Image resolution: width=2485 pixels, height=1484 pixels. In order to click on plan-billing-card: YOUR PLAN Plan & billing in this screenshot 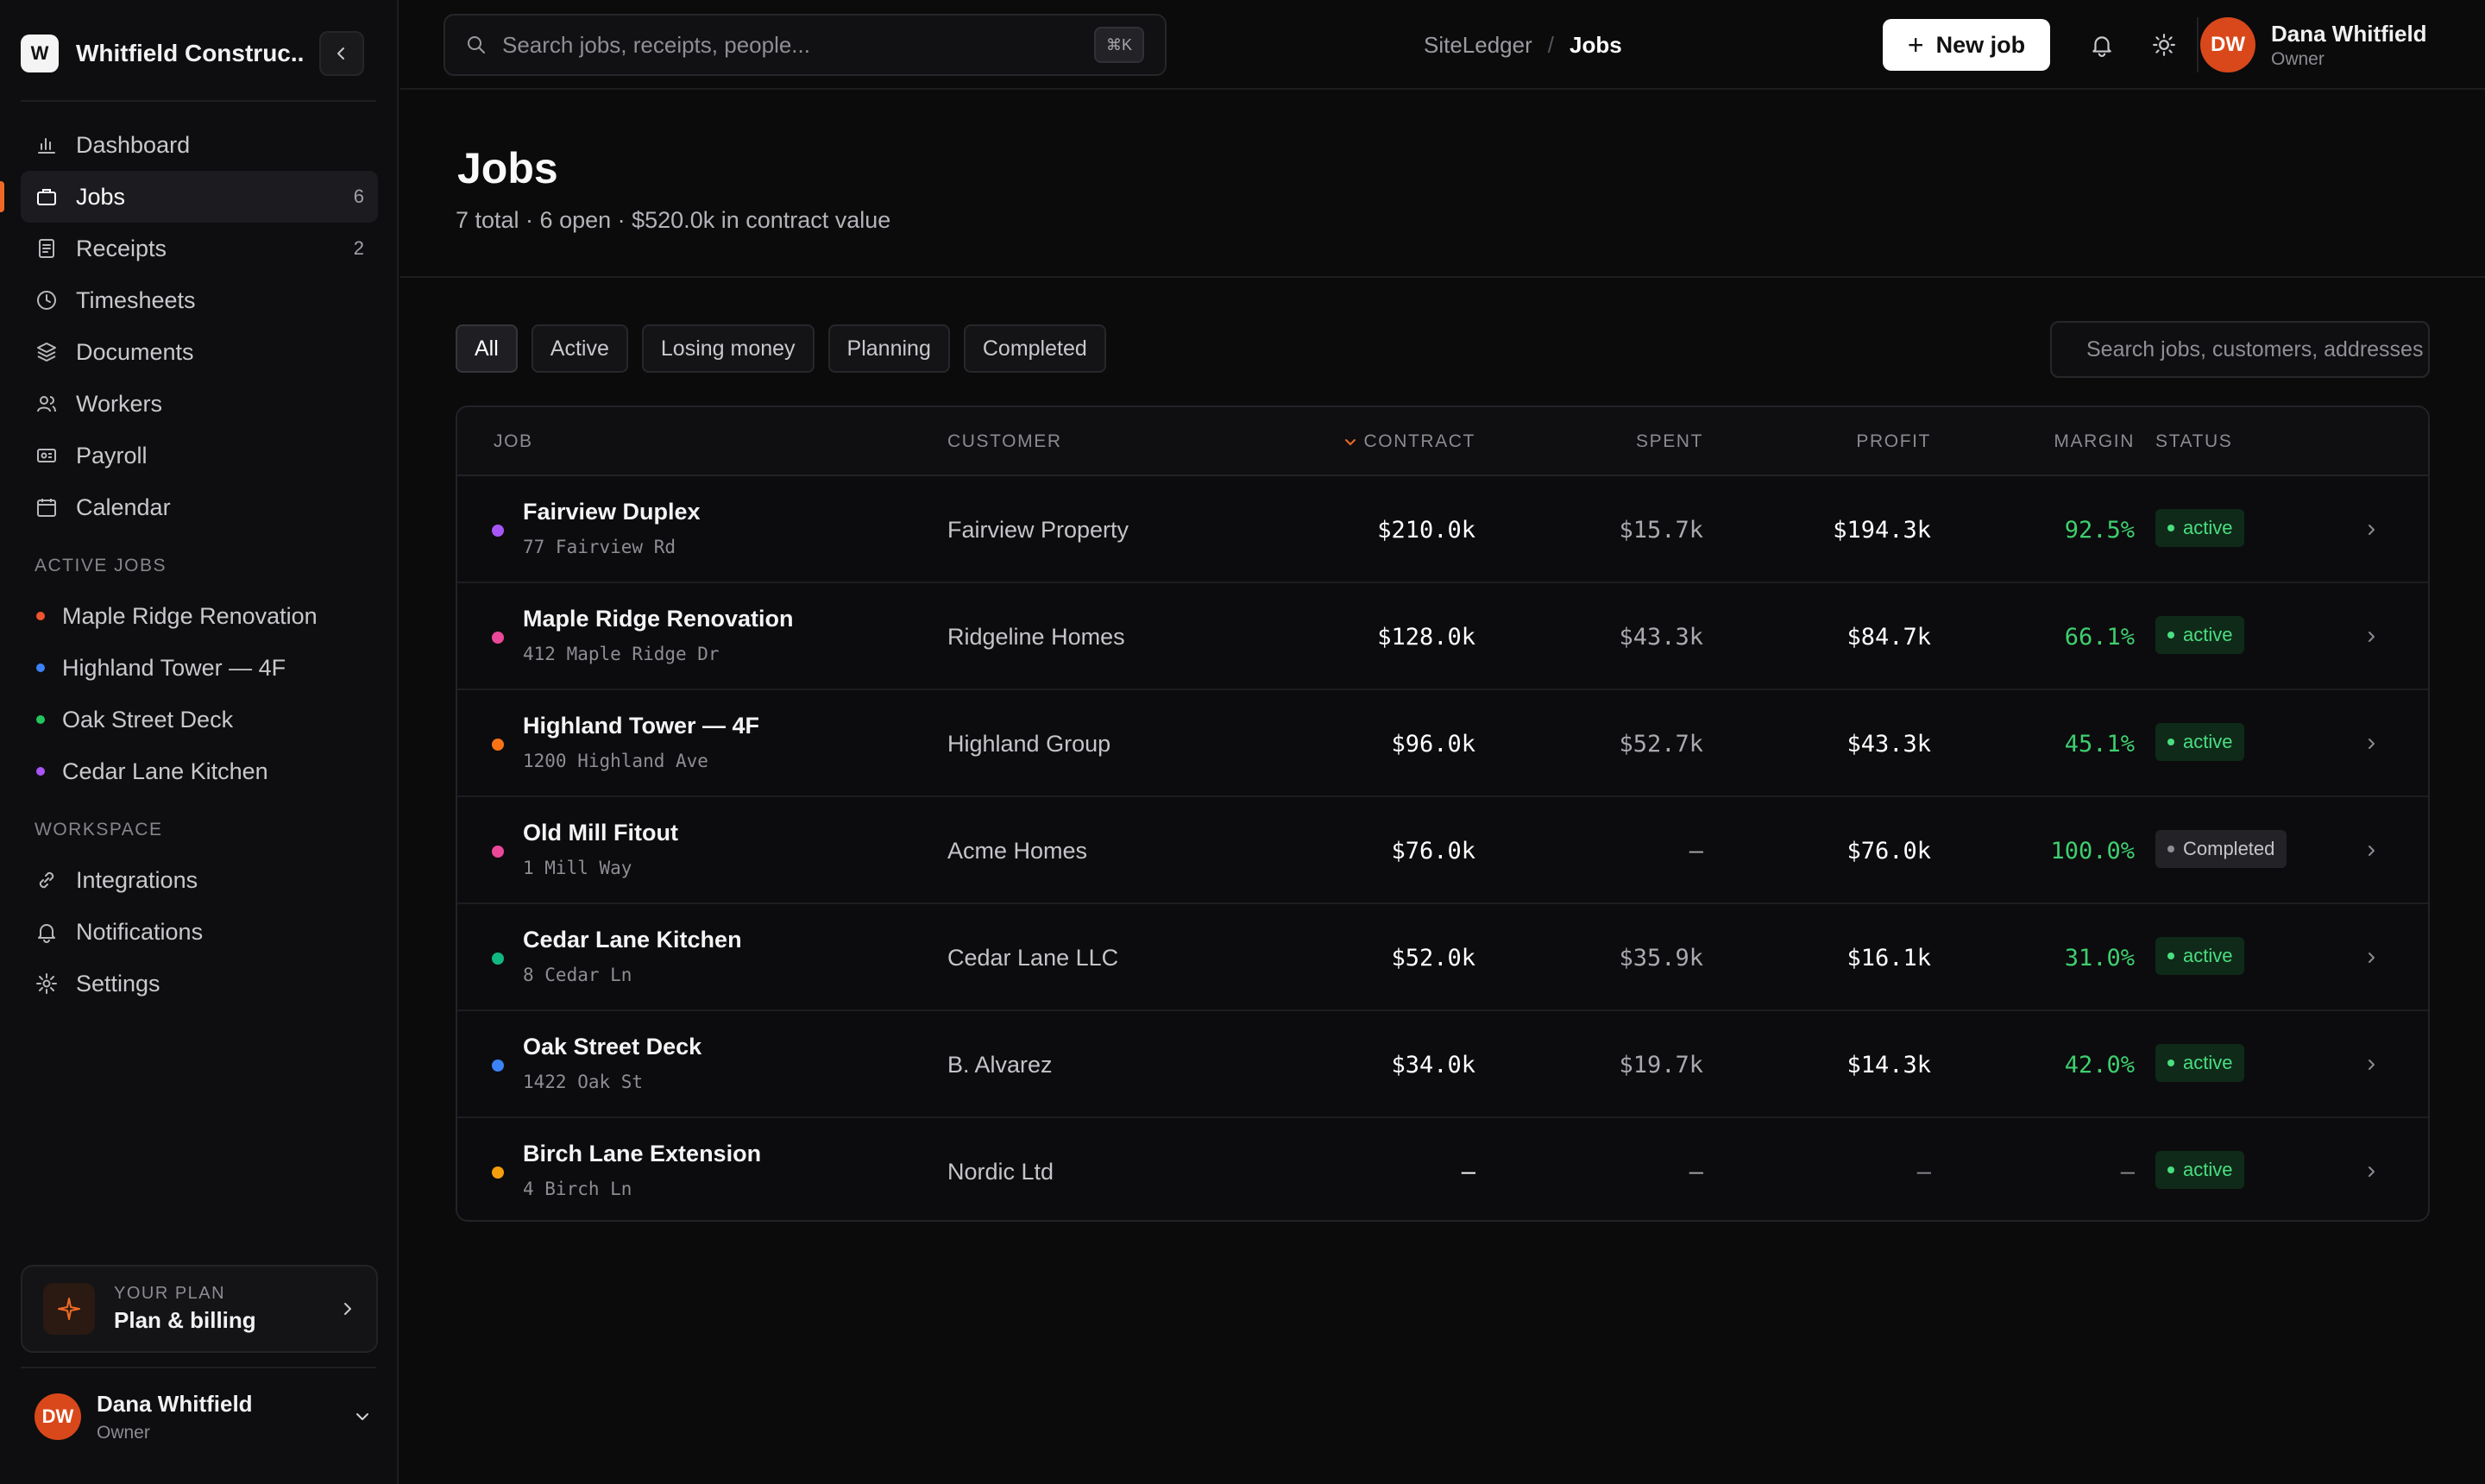, I will do `click(199, 1309)`.